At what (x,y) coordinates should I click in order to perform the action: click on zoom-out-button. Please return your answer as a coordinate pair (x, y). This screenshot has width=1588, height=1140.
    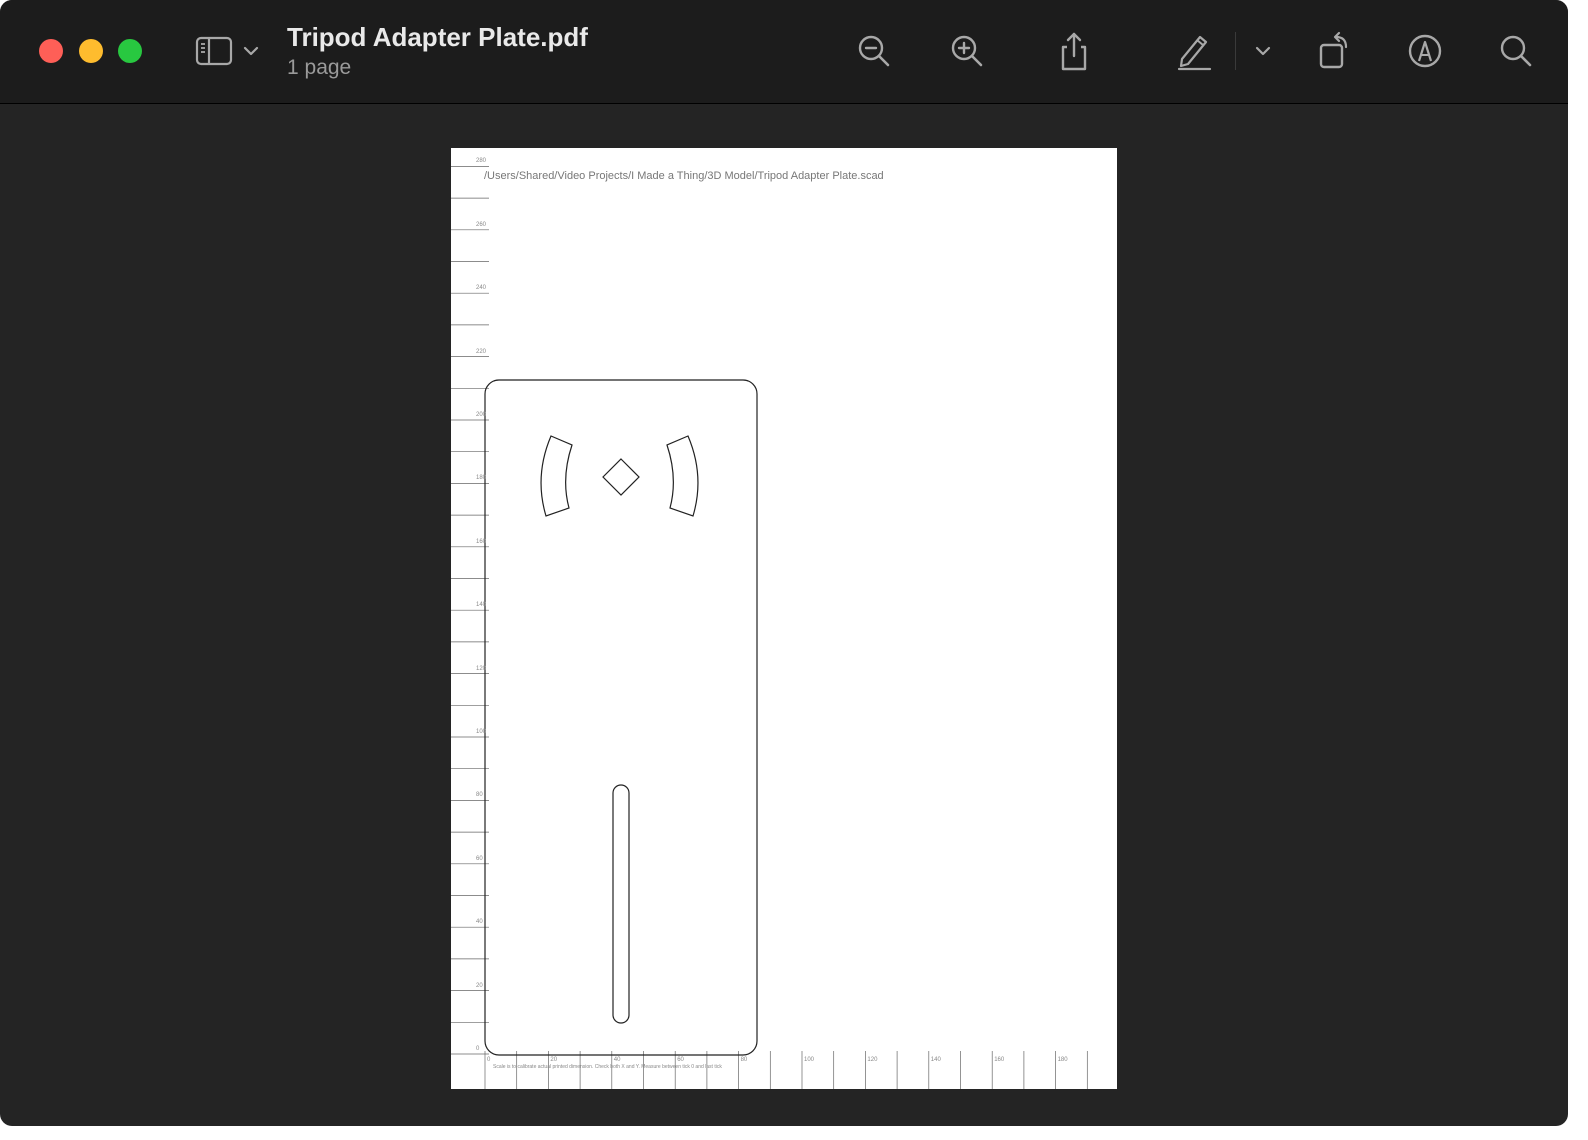
    Looking at the image, I should click on (874, 51).